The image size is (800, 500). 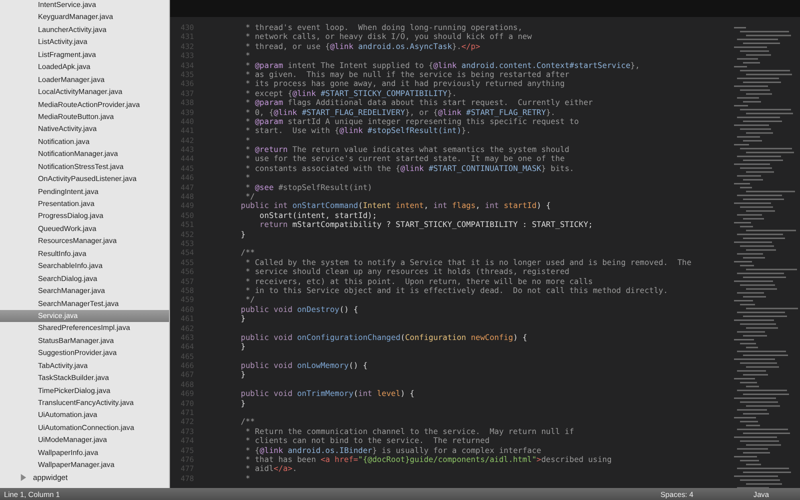 I want to click on caret-right-icon, so click(x=23, y=478).